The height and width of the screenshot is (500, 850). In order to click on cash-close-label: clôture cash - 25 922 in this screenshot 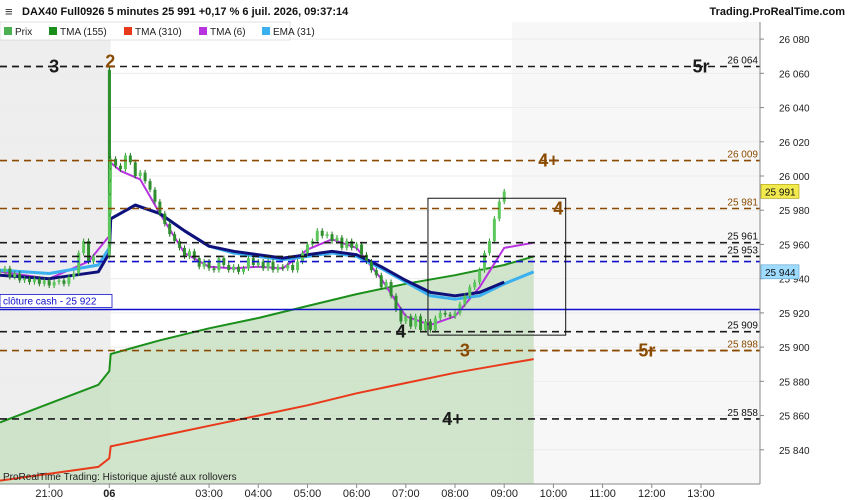, I will do `click(50, 301)`.